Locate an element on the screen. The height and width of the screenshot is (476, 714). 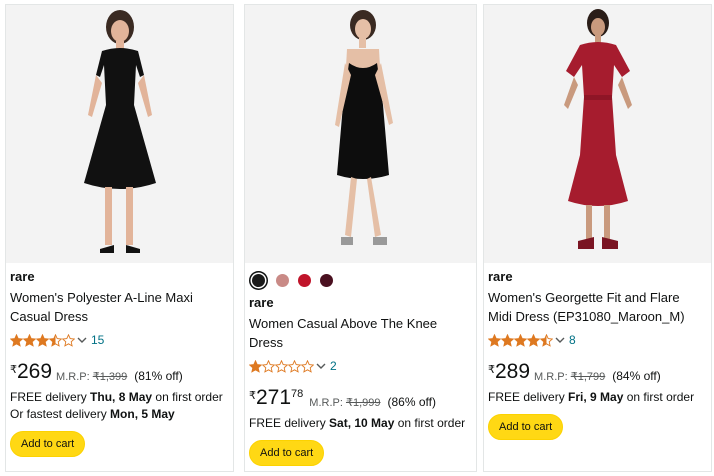
dress-photo-maroon-midi is located at coordinates (597, 129).